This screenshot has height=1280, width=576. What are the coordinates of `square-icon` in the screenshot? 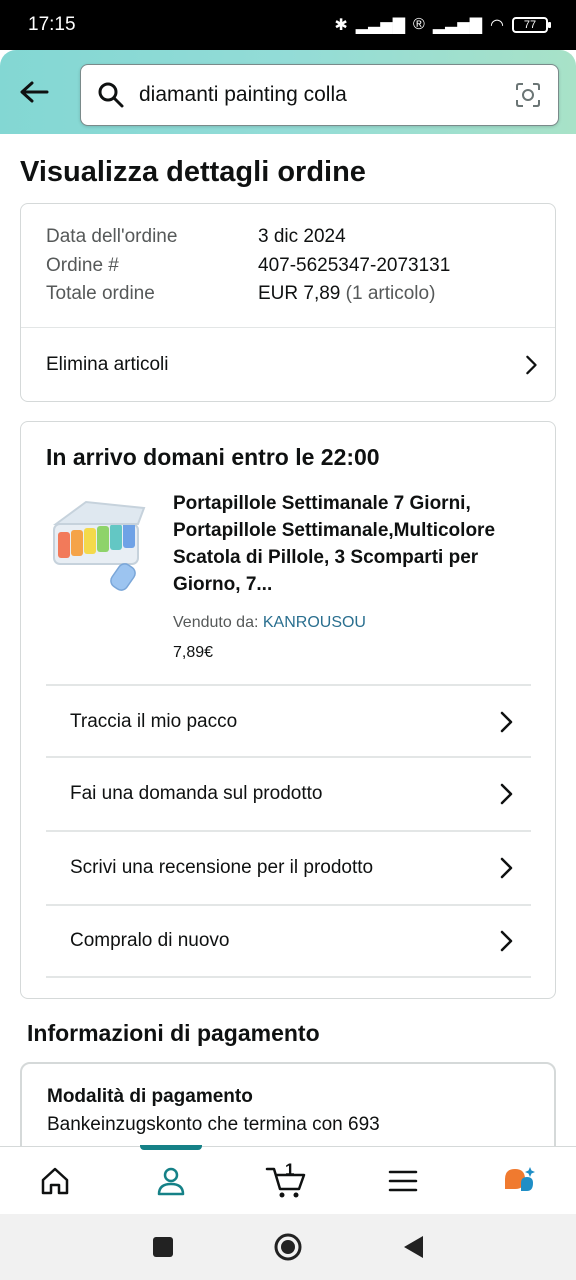 It's located at (163, 1247).